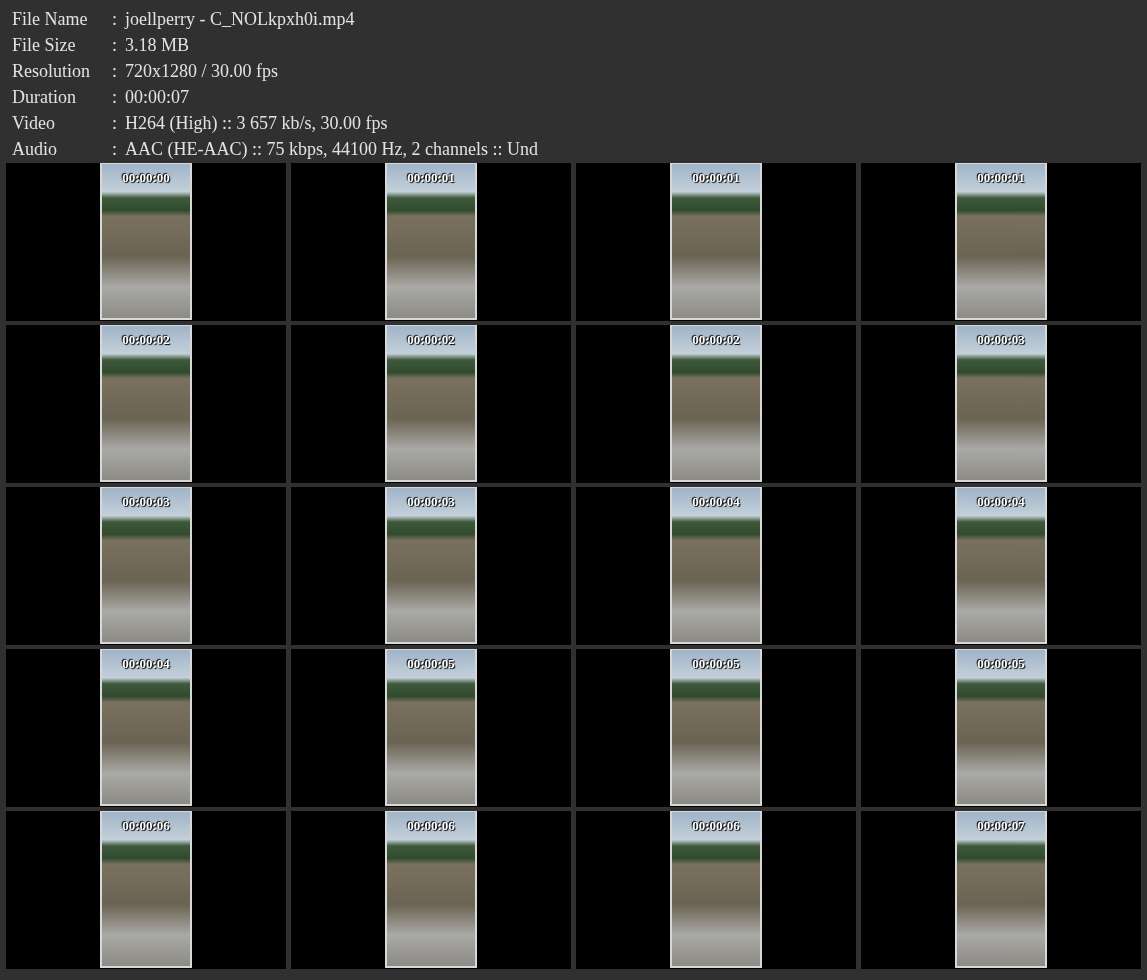  I want to click on frame-timestamp: 00:00:07, so click(1001, 826).